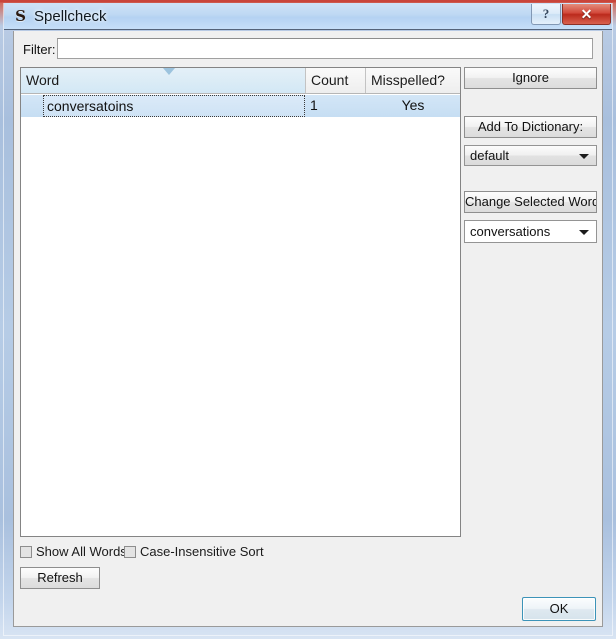 Image resolution: width=616 pixels, height=639 pixels. I want to click on ok-button: OK, so click(559, 609).